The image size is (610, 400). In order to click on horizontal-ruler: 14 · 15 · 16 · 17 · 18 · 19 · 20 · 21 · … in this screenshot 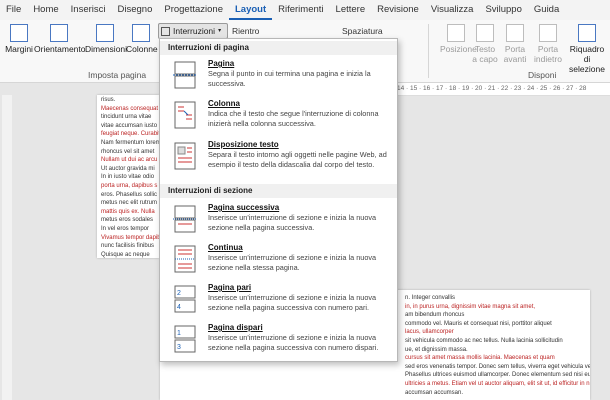, I will do `click(502, 89)`.